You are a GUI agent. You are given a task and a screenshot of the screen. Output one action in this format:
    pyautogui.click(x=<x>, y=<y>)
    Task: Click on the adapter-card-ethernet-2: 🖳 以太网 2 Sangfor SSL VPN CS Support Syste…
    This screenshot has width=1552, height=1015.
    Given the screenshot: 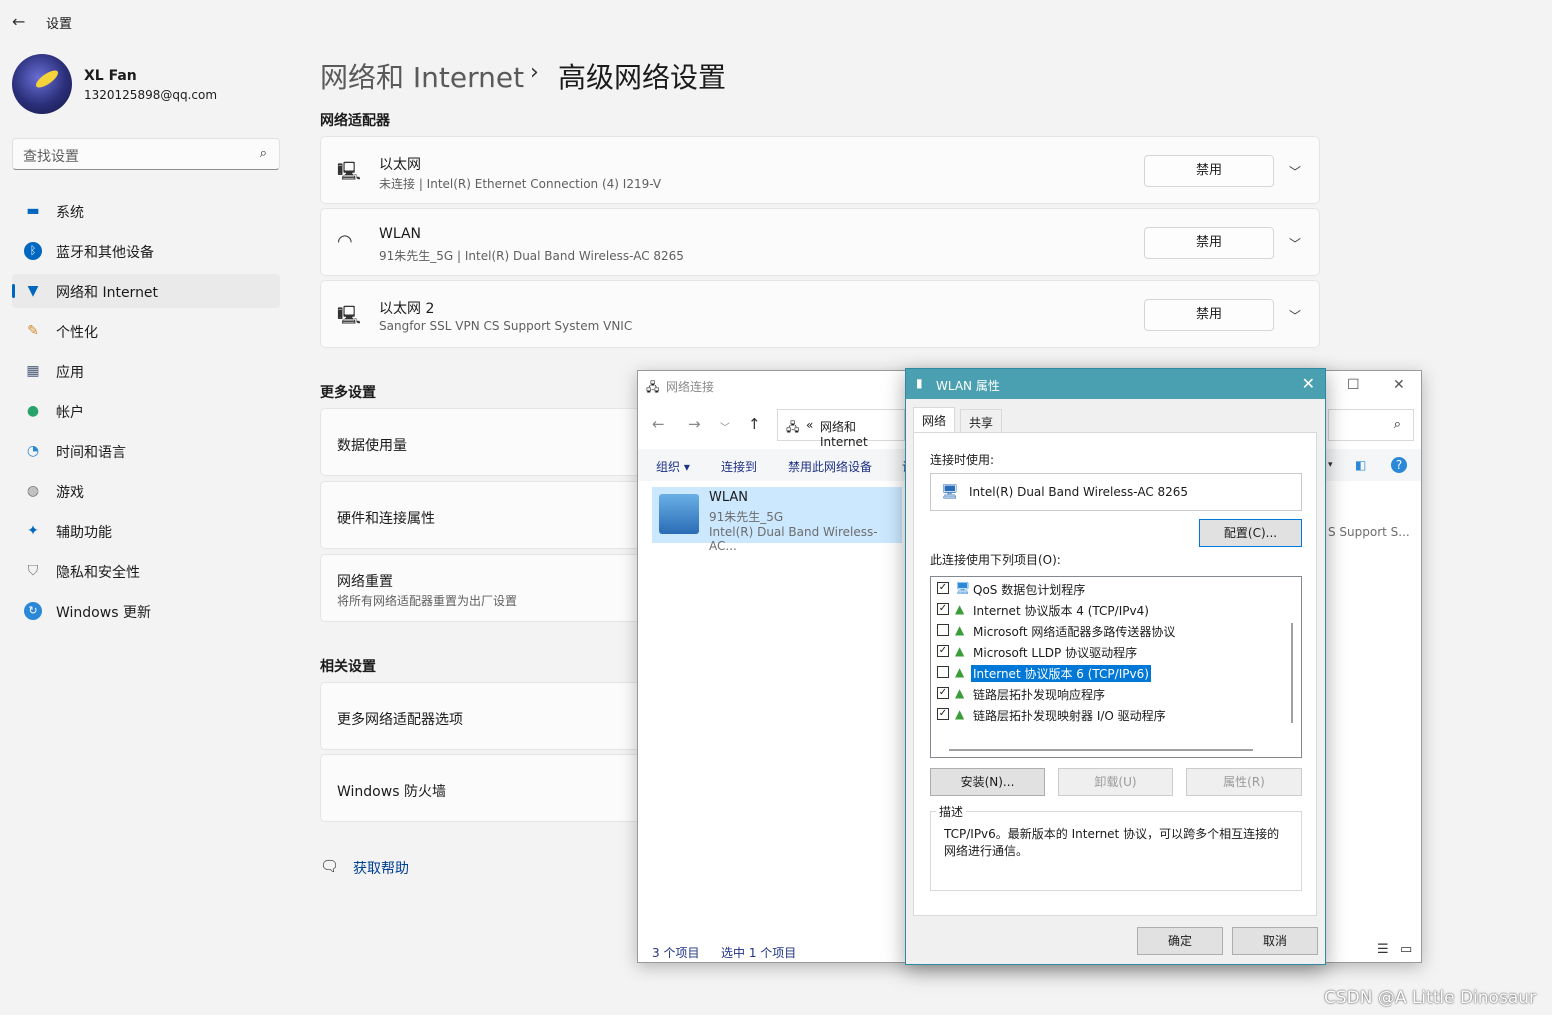 What is the action you would take?
    pyautogui.click(x=820, y=314)
    